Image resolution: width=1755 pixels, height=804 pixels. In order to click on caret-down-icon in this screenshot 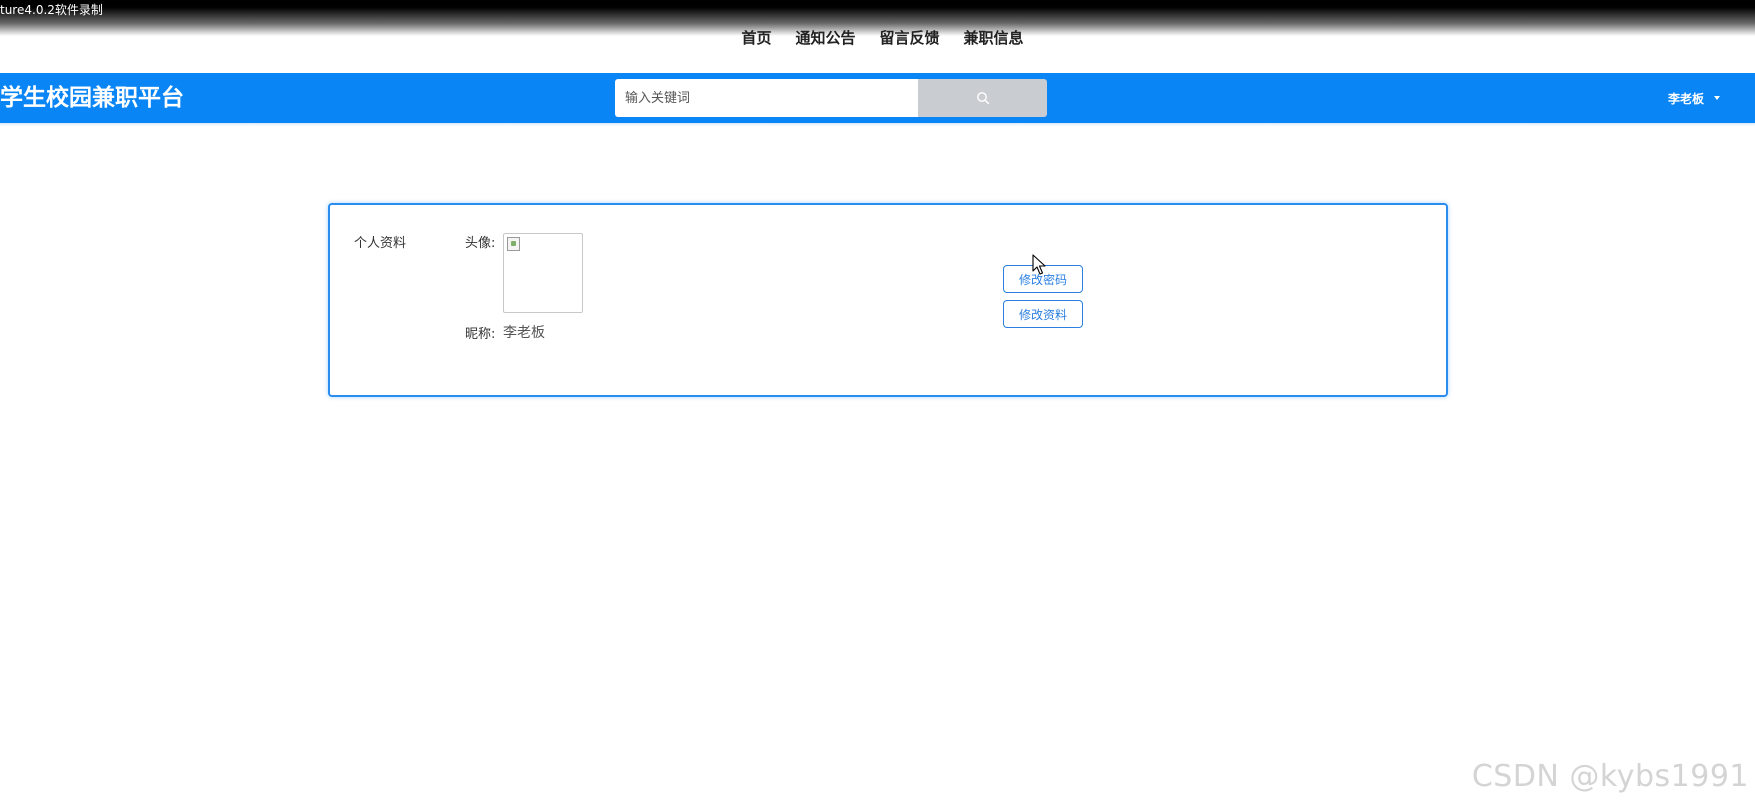, I will do `click(1717, 98)`.